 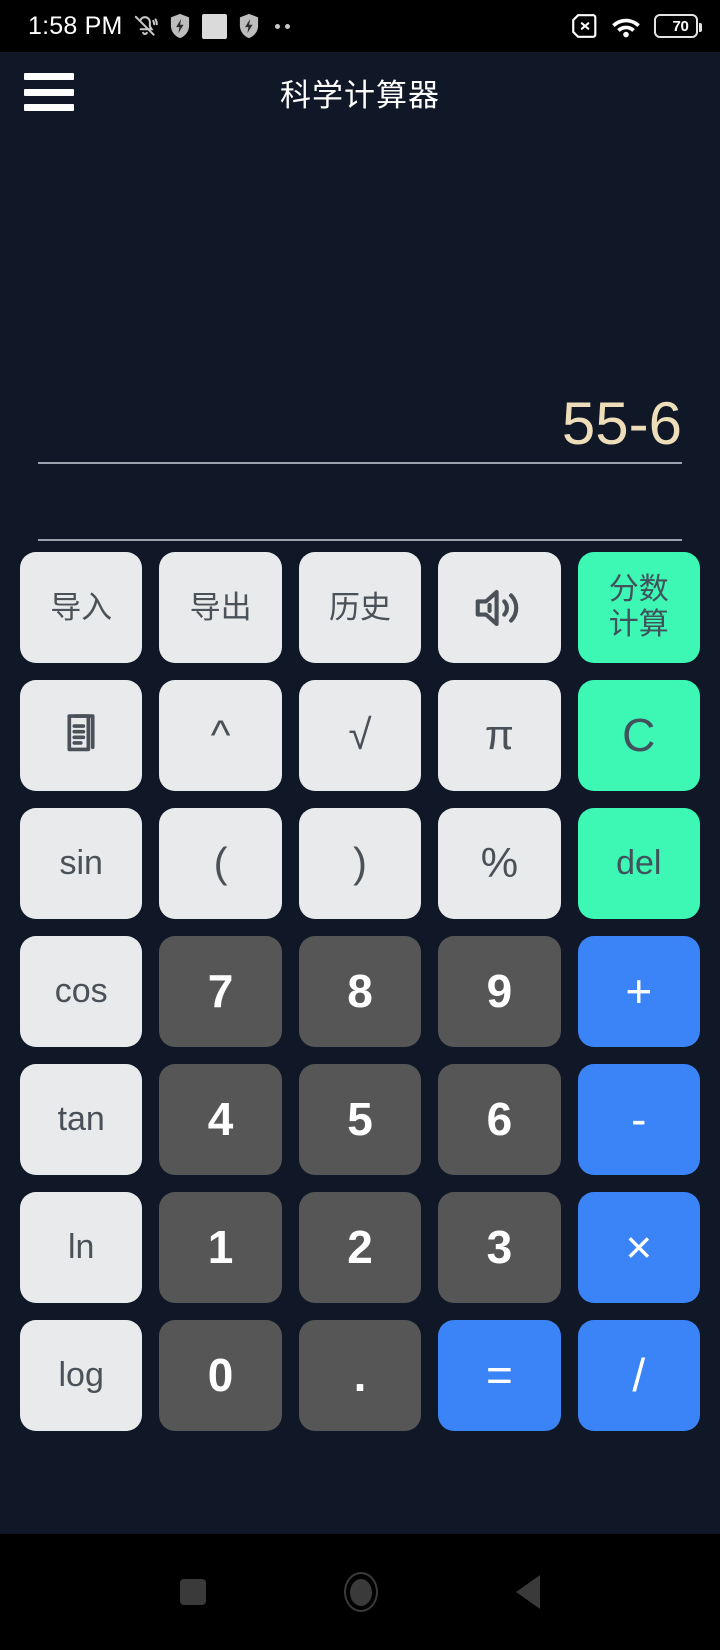 I want to click on battery-level-label: 70, so click(x=680, y=26).